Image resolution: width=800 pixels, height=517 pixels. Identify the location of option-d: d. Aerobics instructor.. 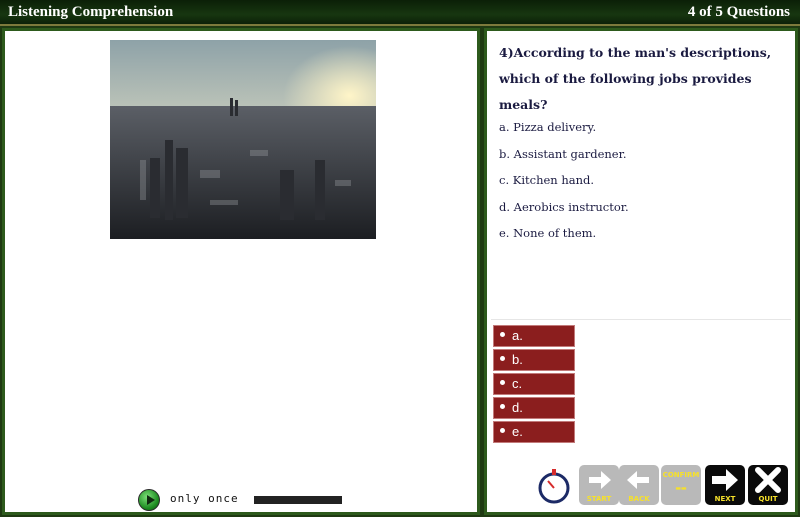
(564, 206).